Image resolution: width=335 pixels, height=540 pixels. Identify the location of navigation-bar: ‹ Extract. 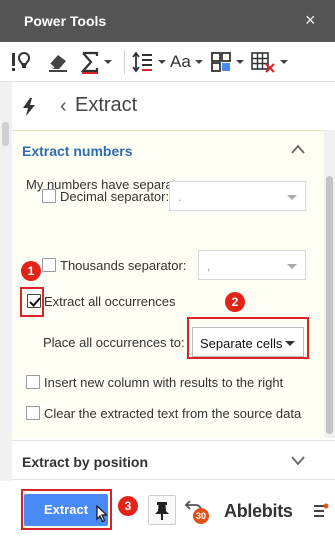
(173, 106).